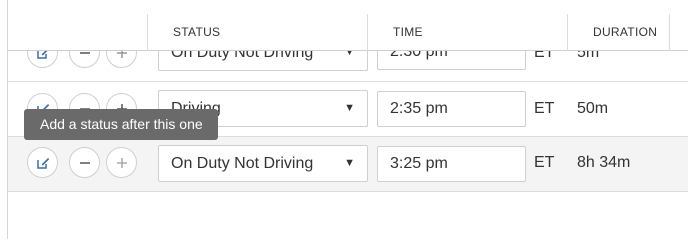 This screenshot has width=688, height=240. What do you see at coordinates (196, 25) in the screenshot?
I see `column-header-status: STATUS` at bounding box center [196, 25].